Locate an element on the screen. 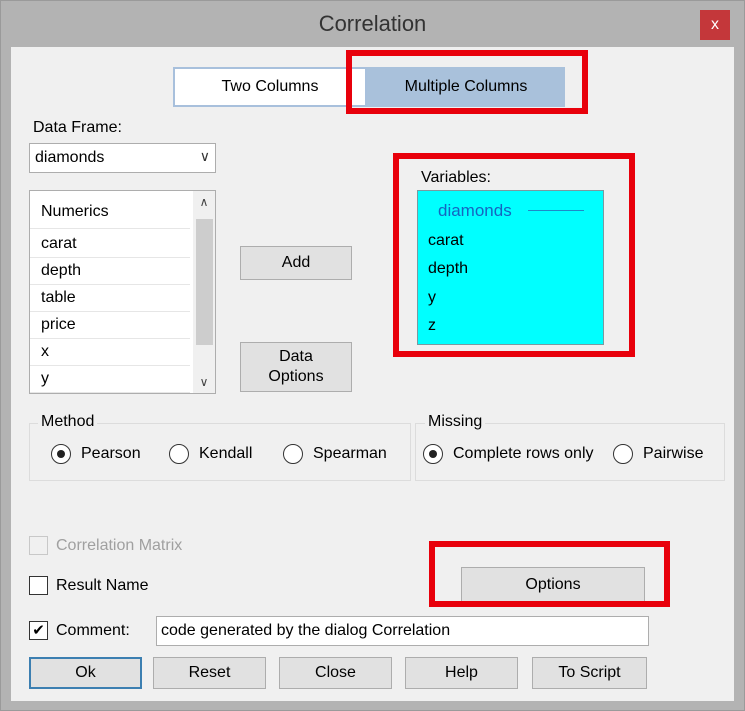 The image size is (745, 711). list-item: price is located at coordinates (110, 325).